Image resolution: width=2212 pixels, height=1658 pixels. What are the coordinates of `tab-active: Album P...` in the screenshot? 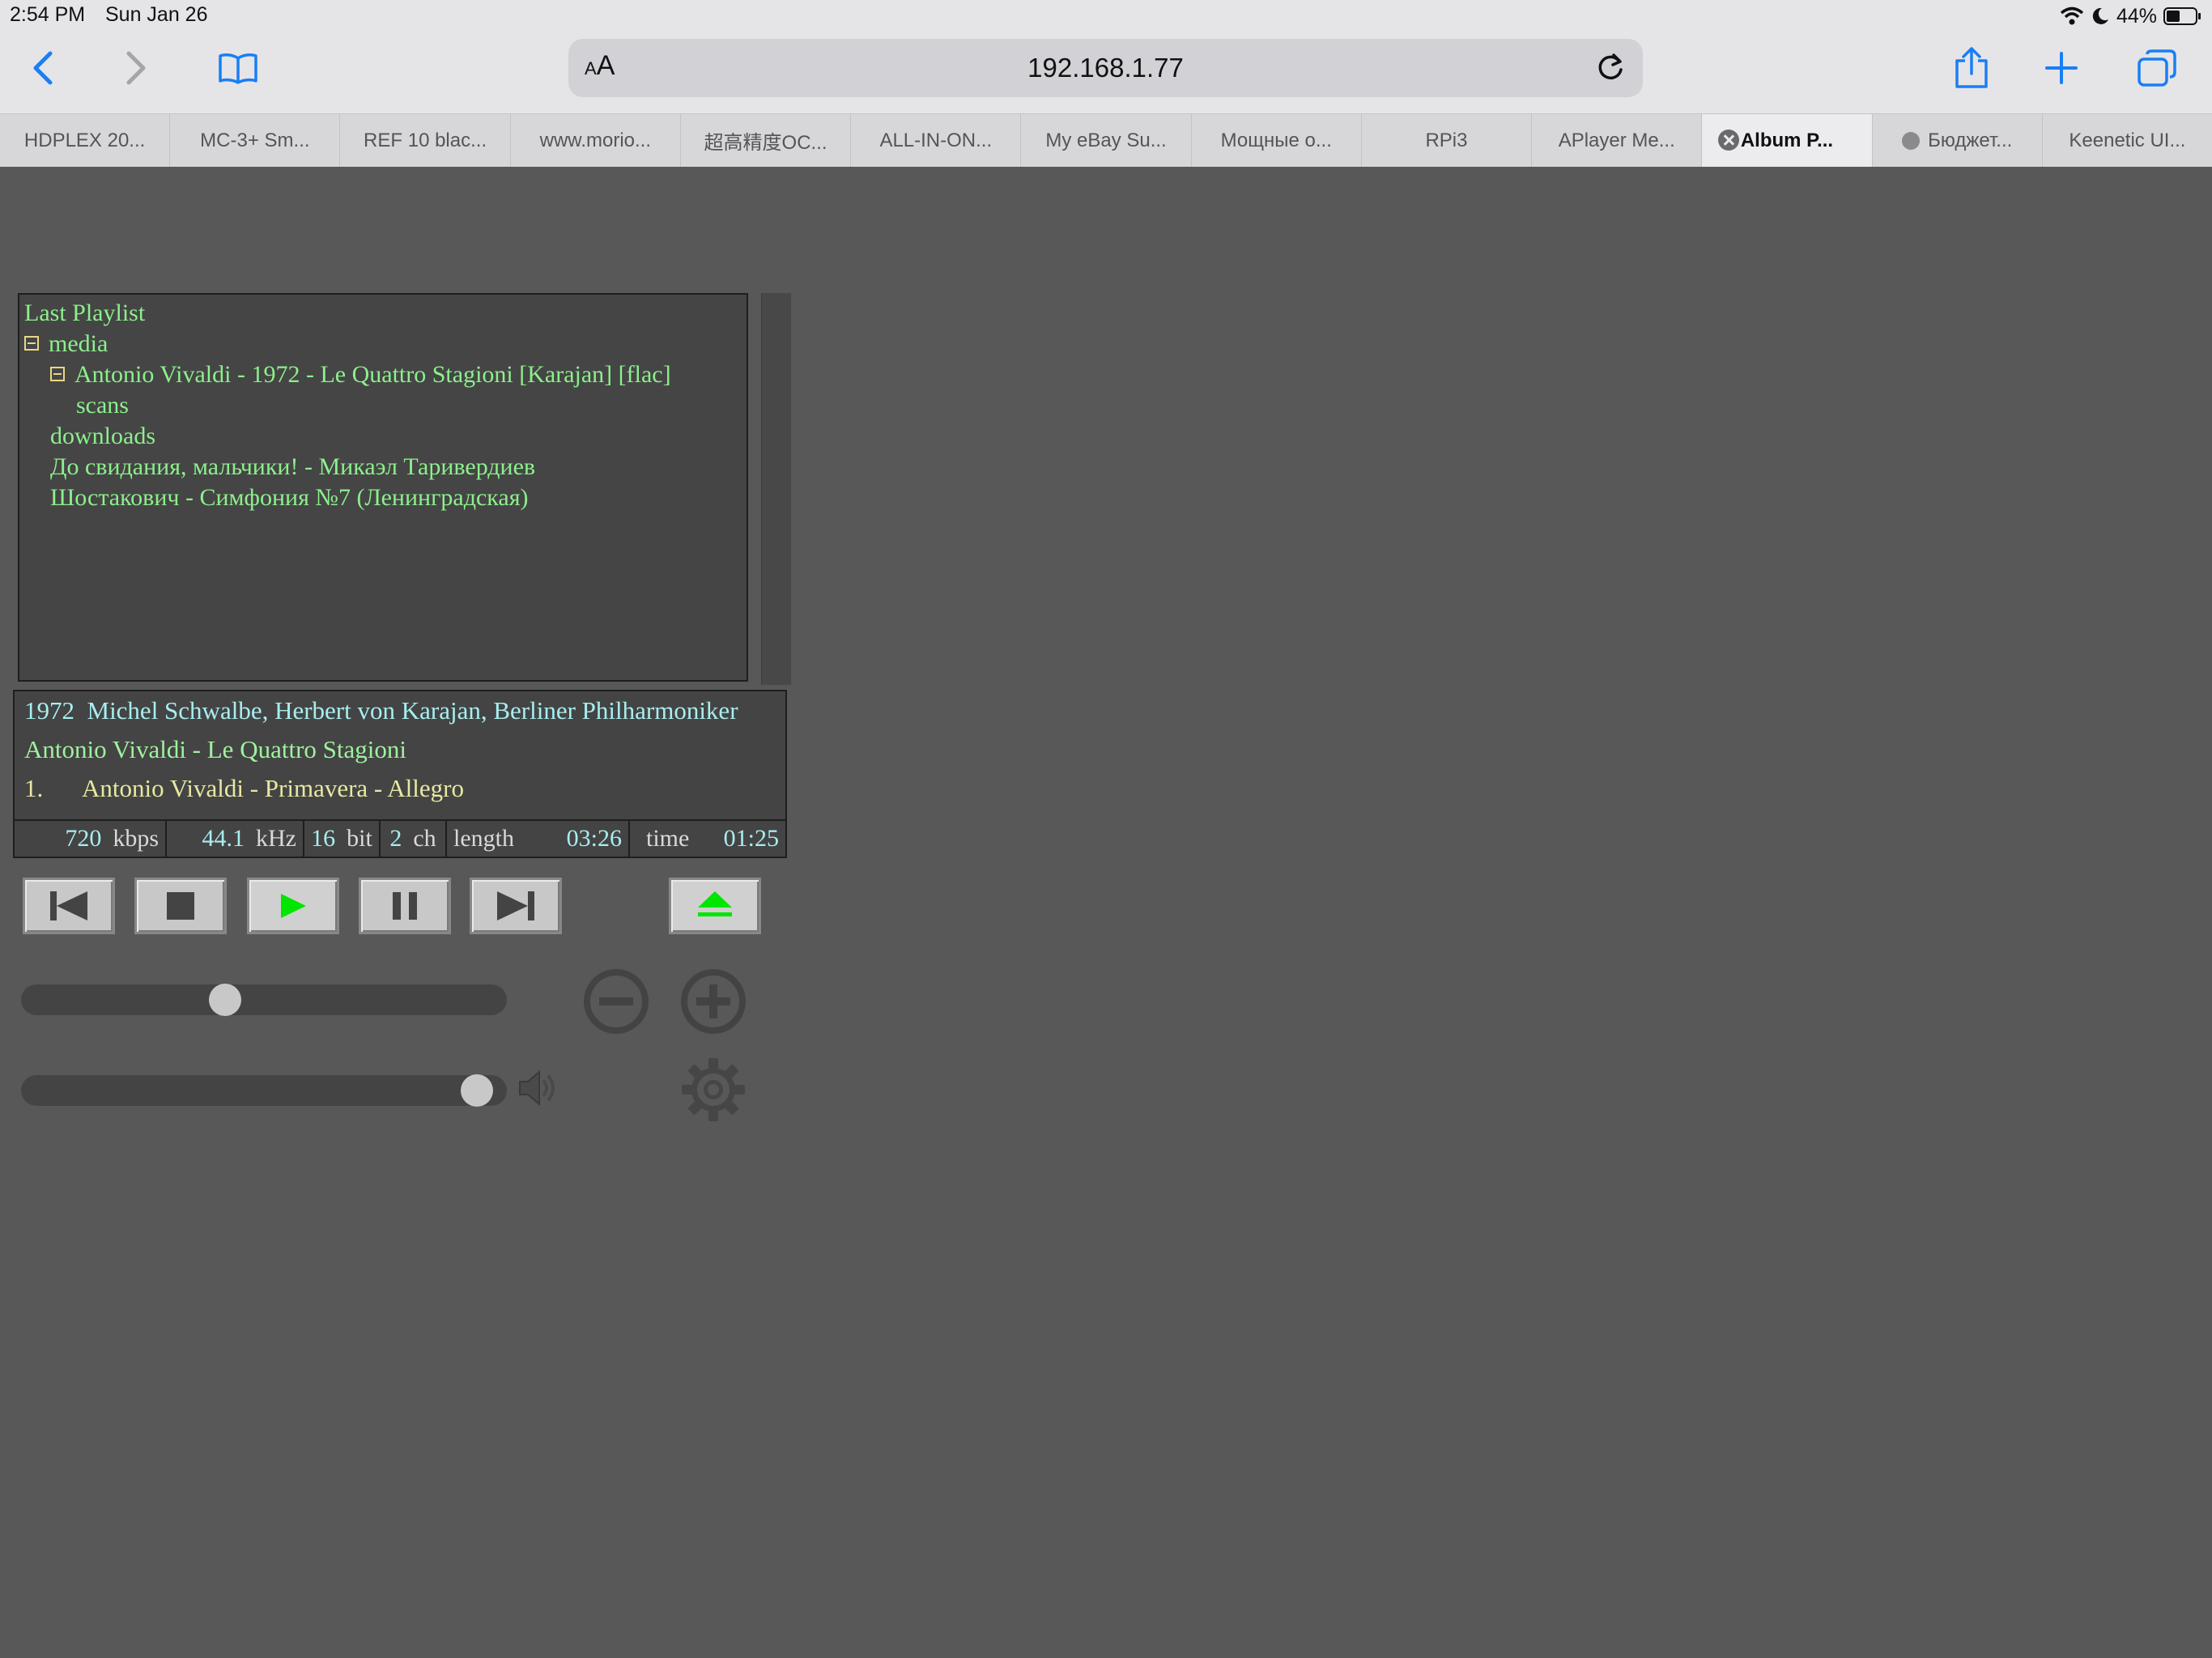 It's located at (1788, 140).